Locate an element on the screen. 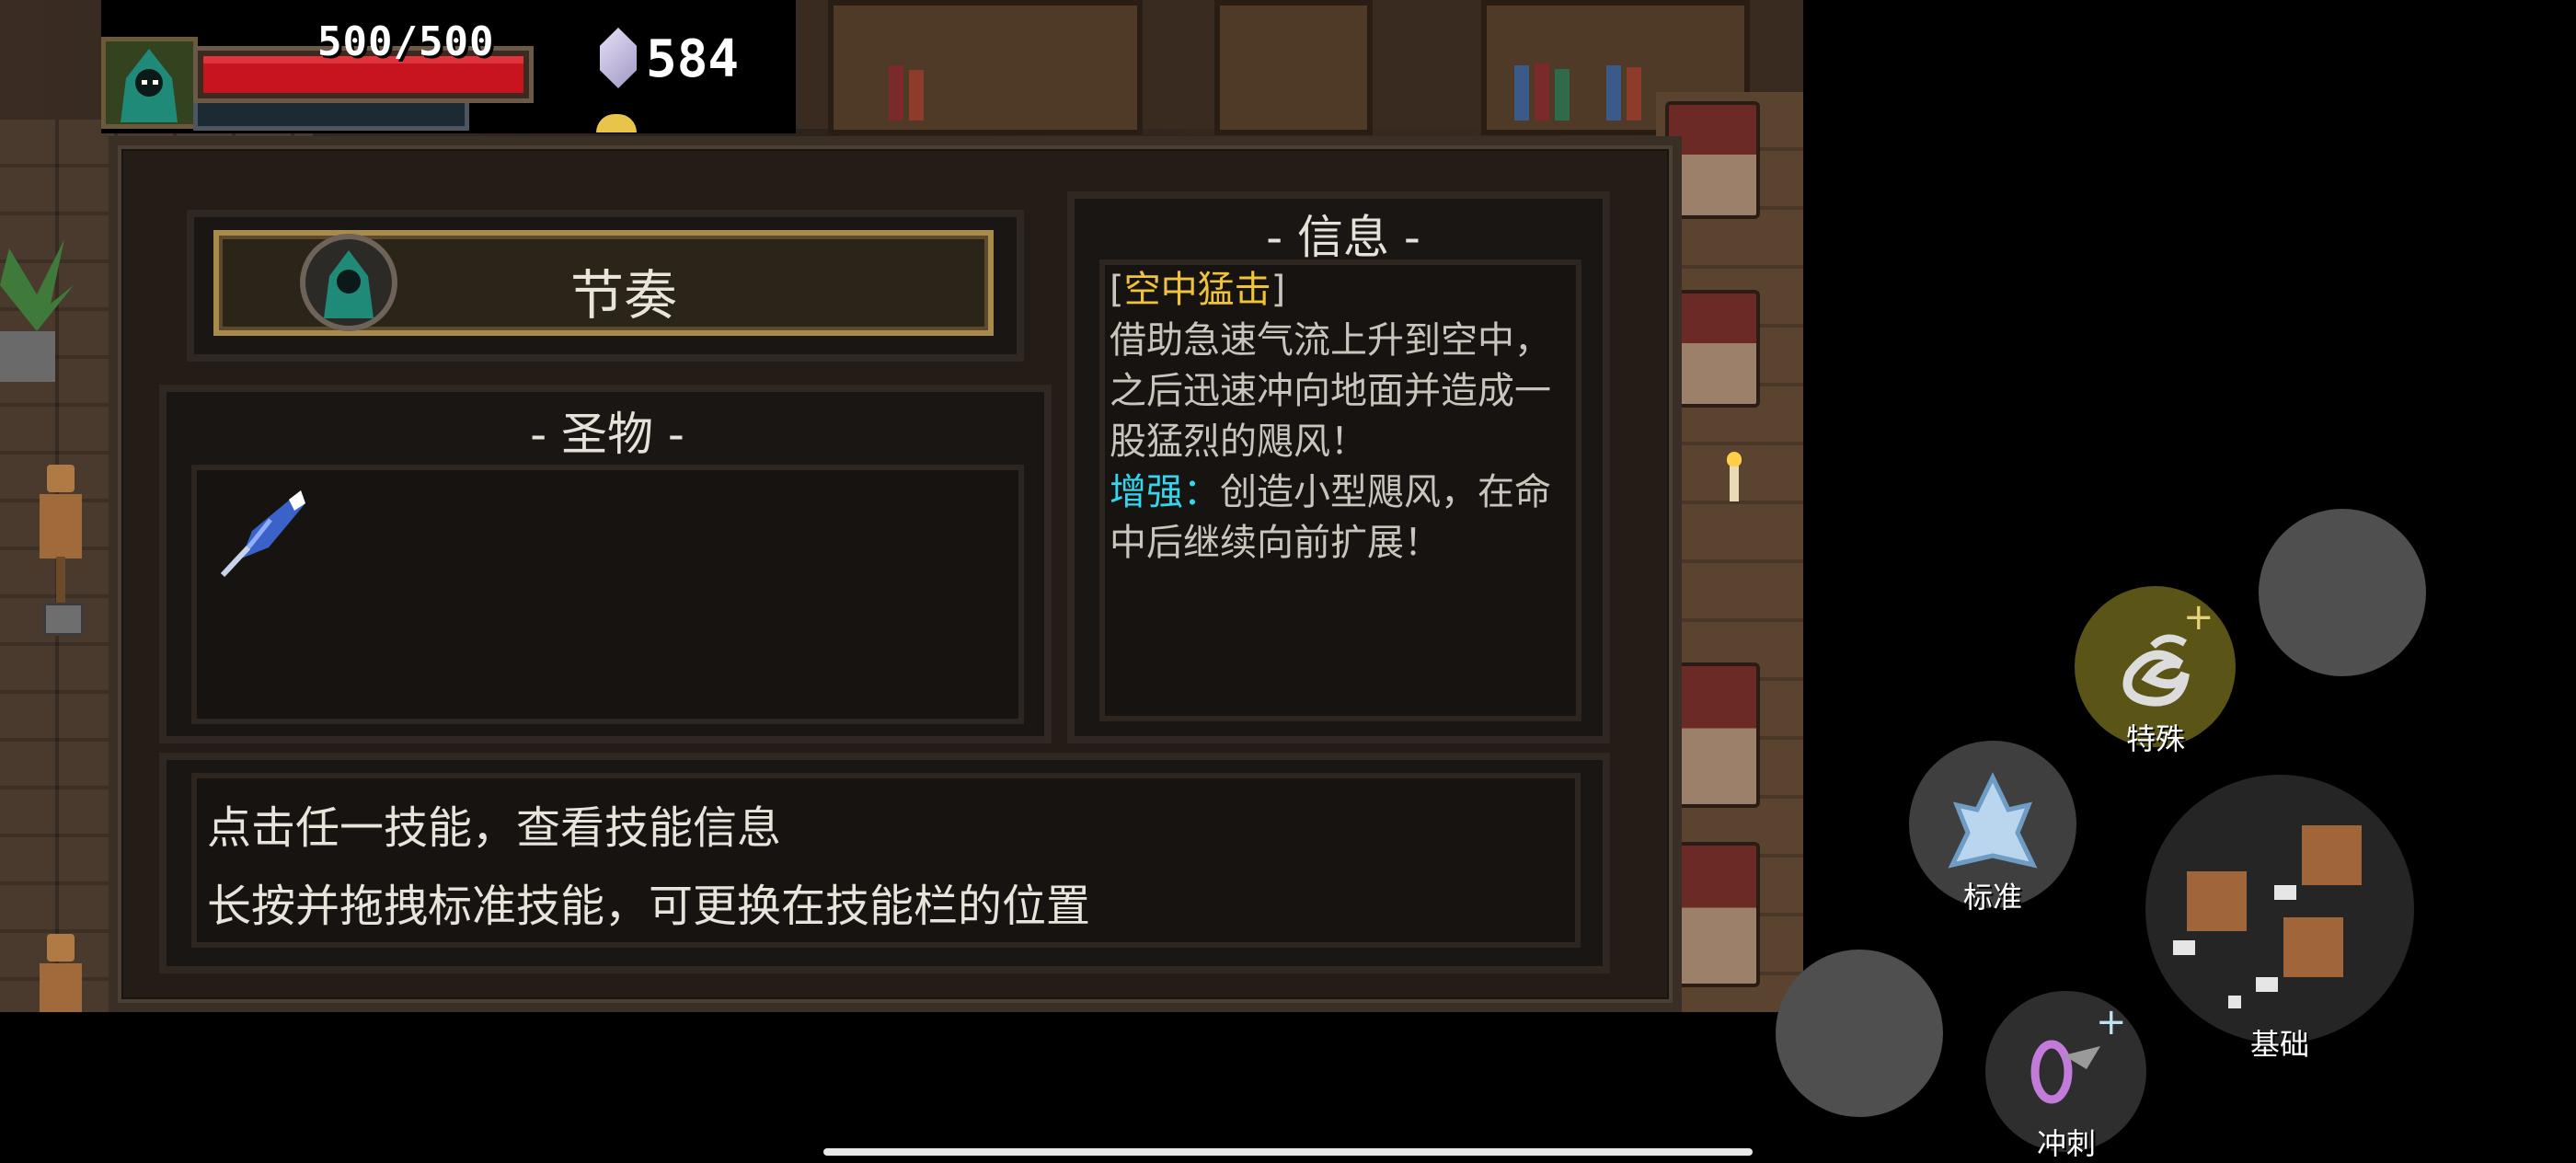 The height and width of the screenshot is (1163, 2576). bookshelf is located at coordinates (985, 68).